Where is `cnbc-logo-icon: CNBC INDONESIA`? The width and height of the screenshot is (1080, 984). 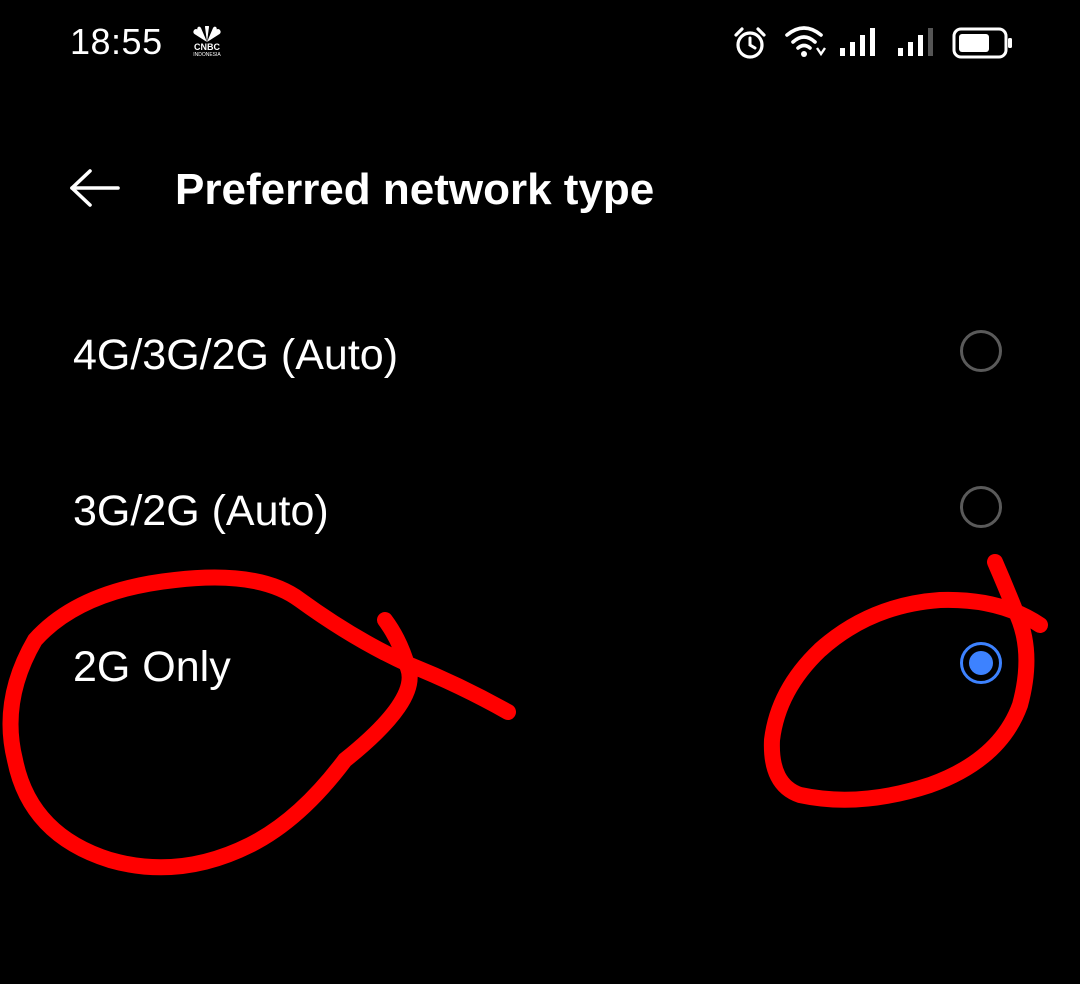 cnbc-logo-icon: CNBC INDONESIA is located at coordinates (207, 43).